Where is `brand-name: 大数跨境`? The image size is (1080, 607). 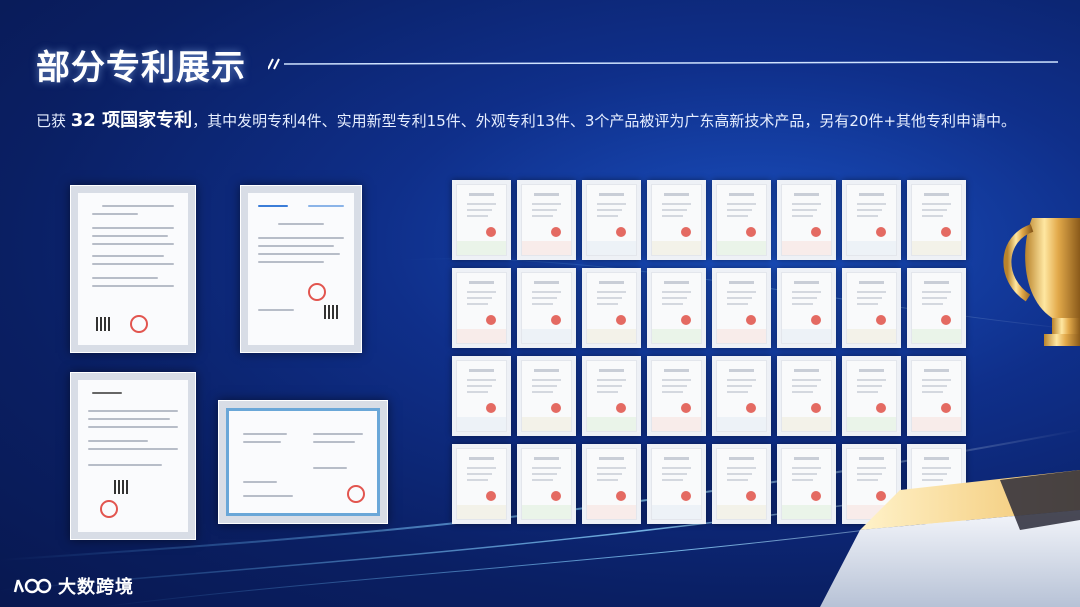
brand-name: 大数跨境 is located at coordinates (96, 587).